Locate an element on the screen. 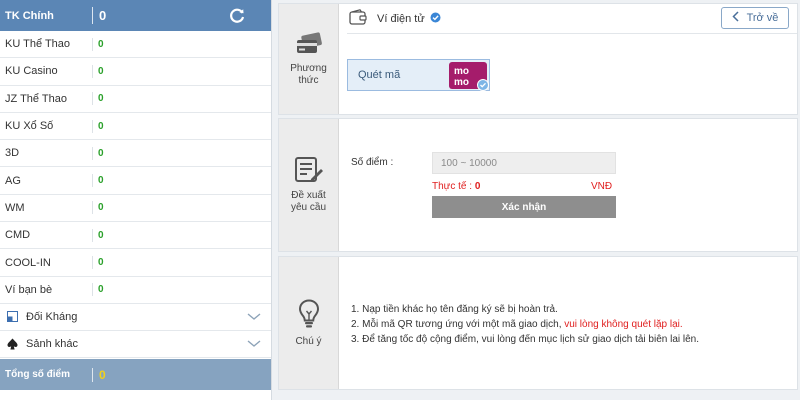 Image resolution: width=800 pixels, height=400 pixels. notes-side: Chú ý is located at coordinates (309, 323).